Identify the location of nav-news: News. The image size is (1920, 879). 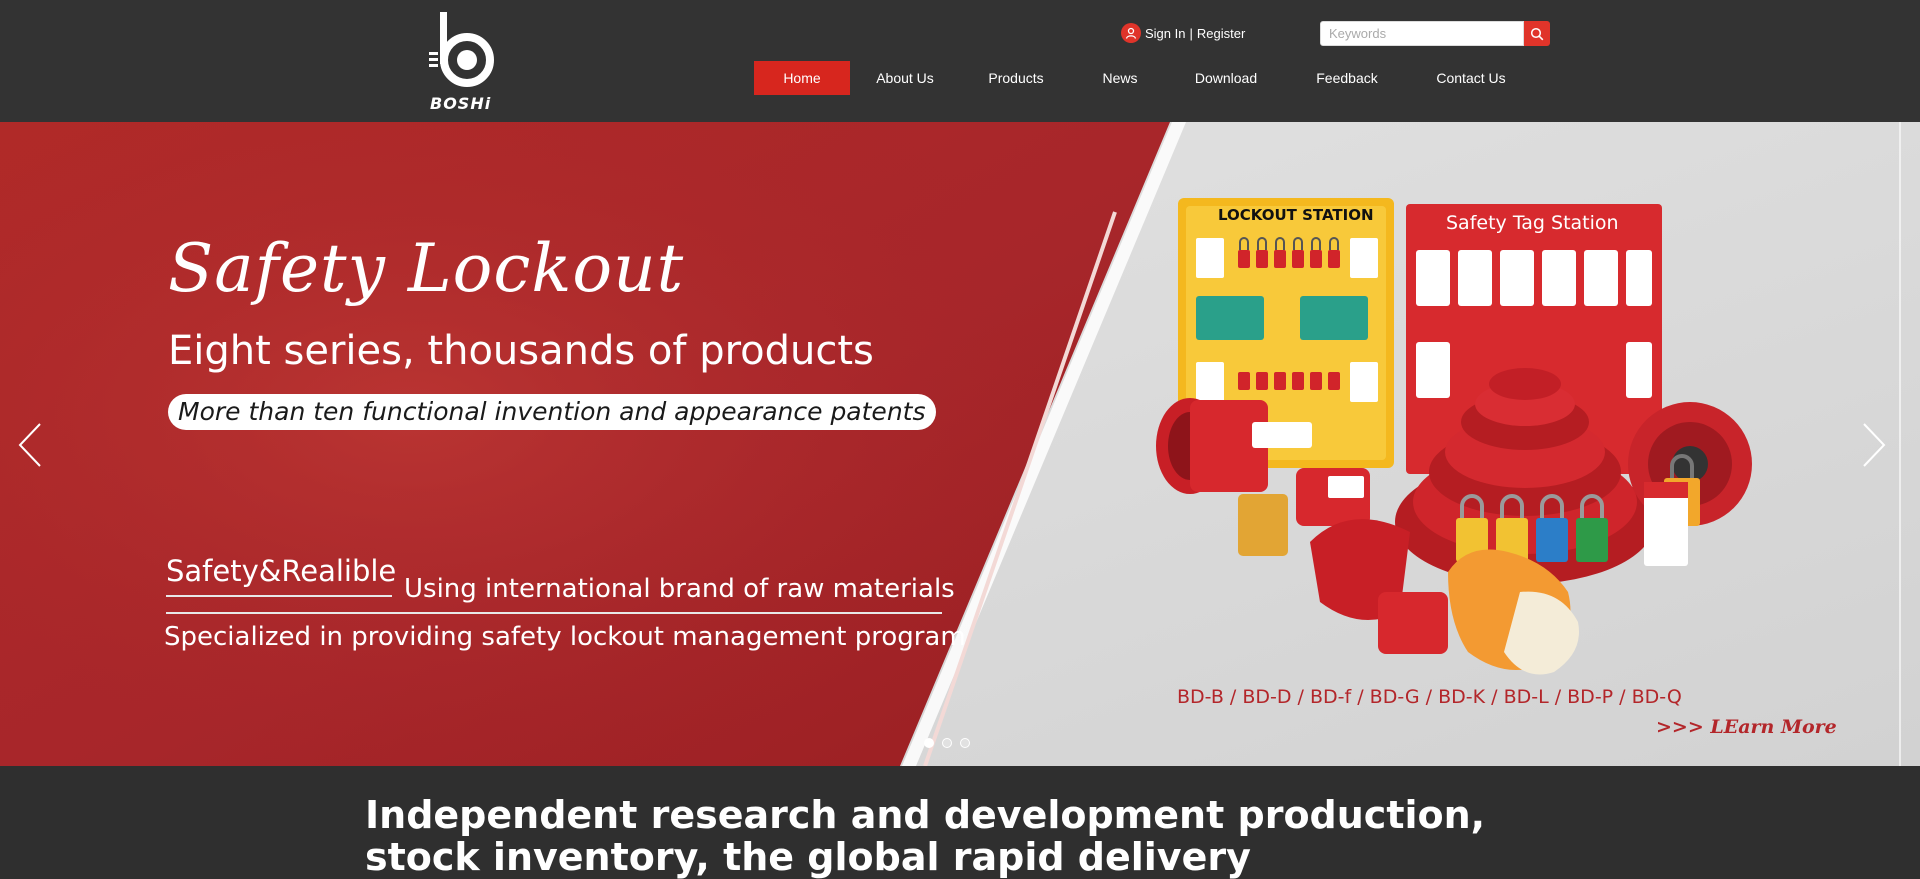
(1120, 78).